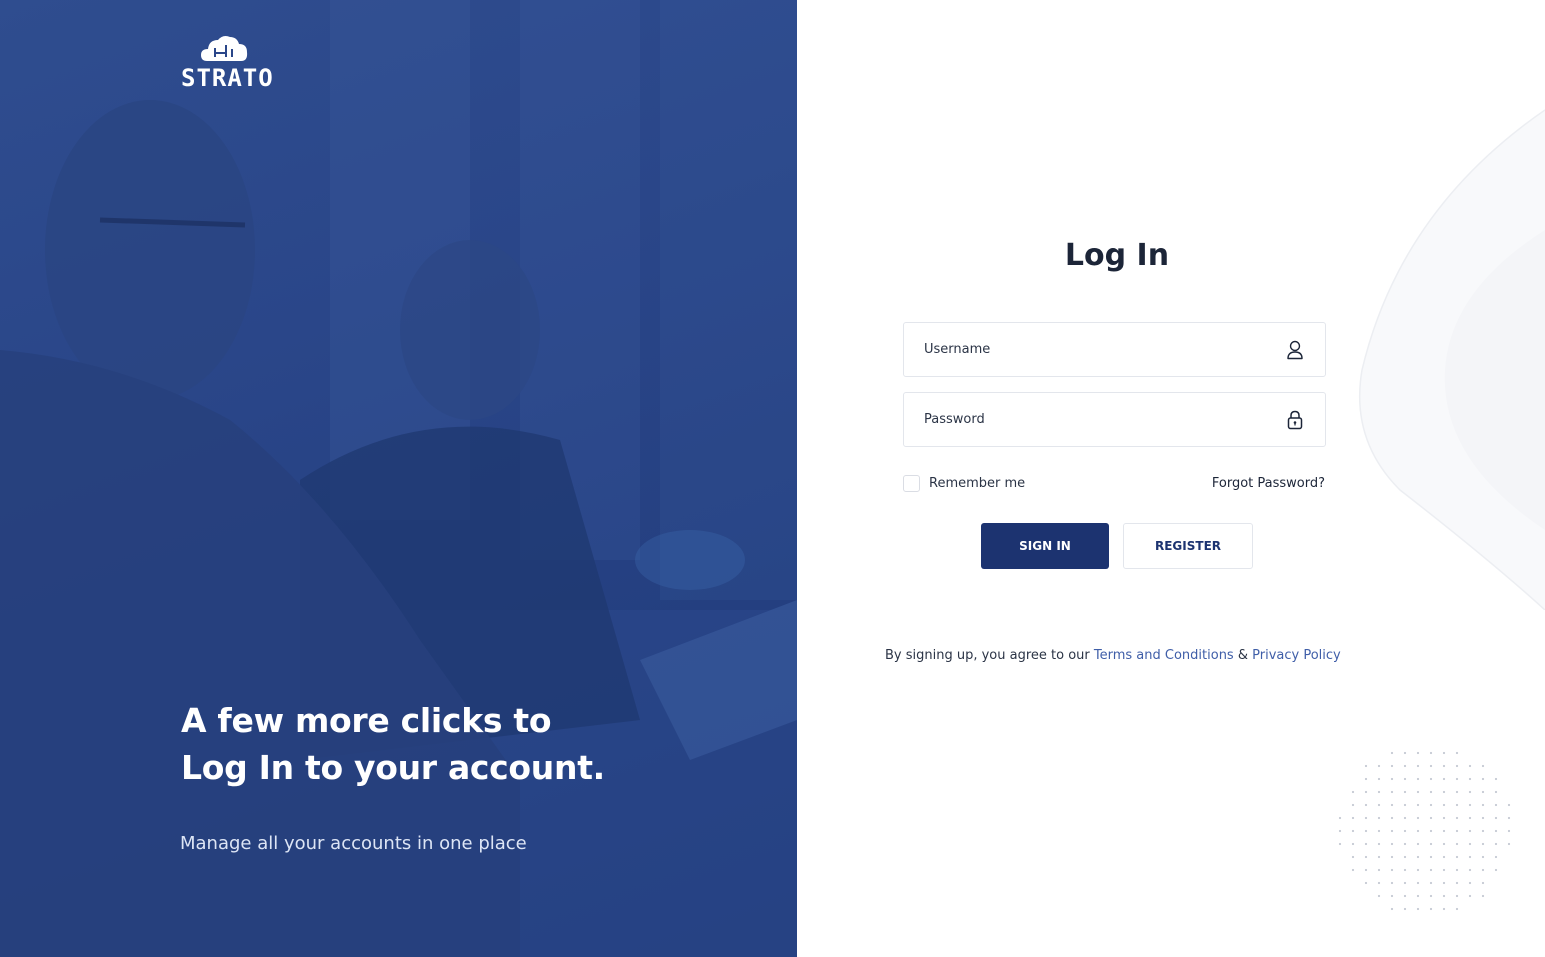 Image resolution: width=1545 pixels, height=957 pixels. I want to click on remember-me: Remember me, so click(964, 483).